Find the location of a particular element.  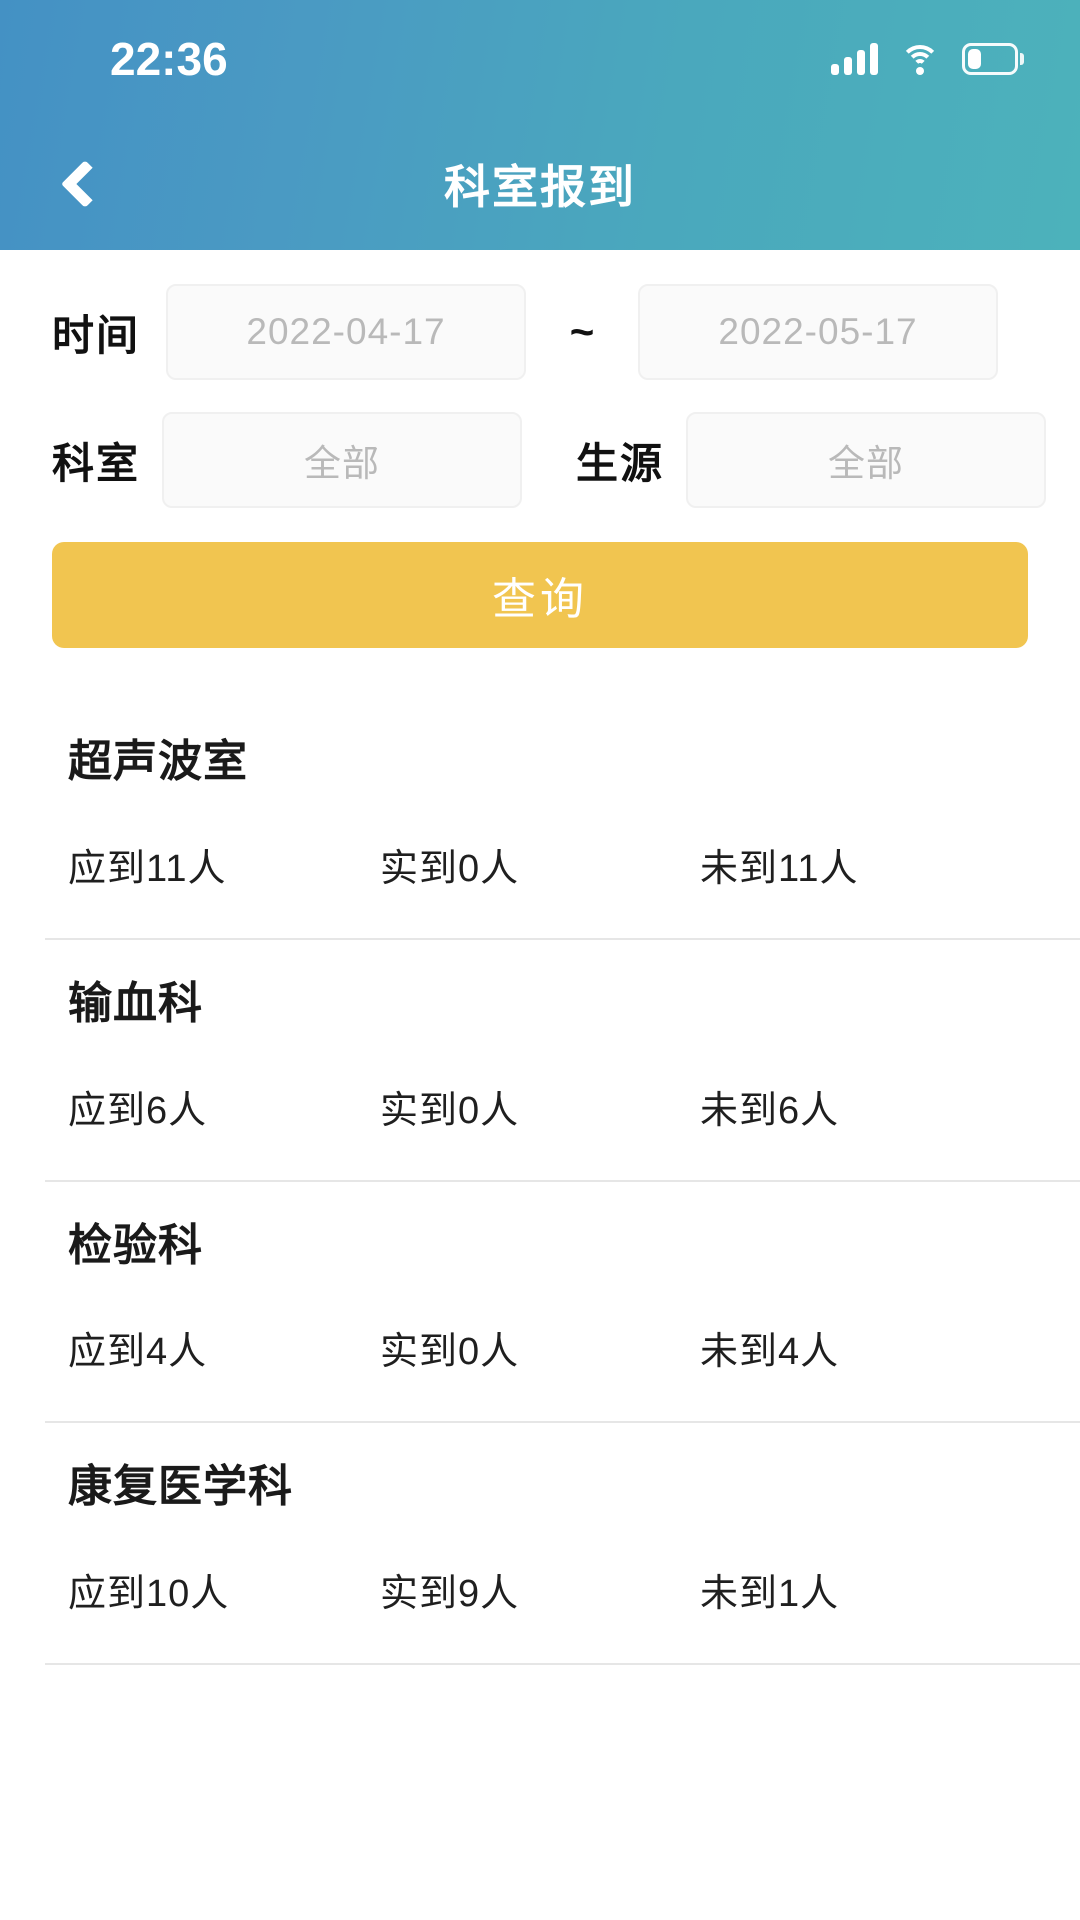

status-bar: 22:36 is located at coordinates (540, 59).